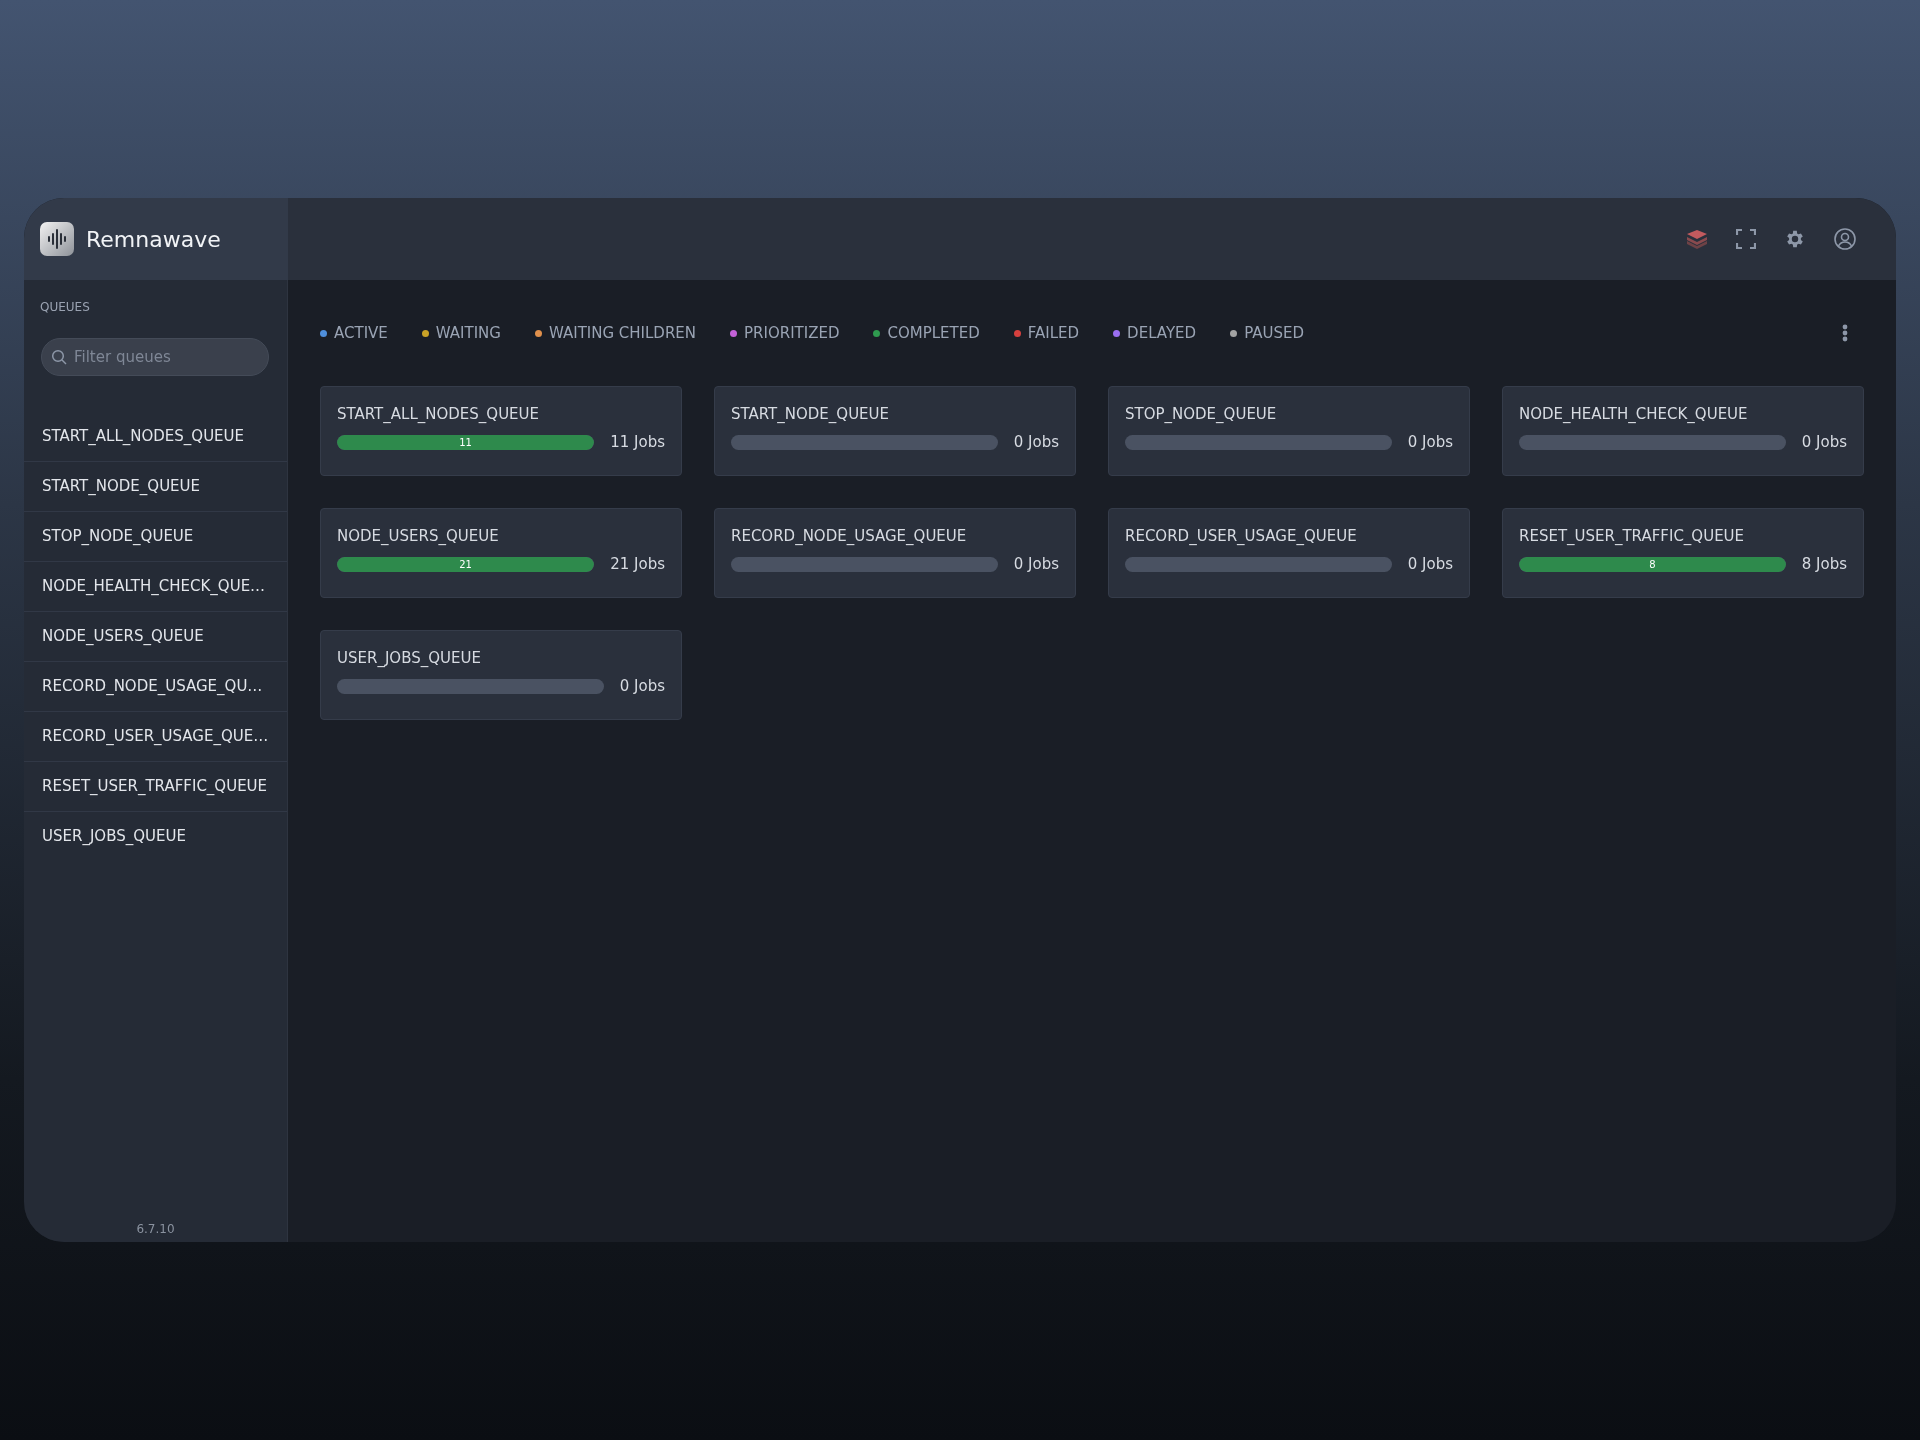 The image size is (1920, 1440). Describe the element at coordinates (155, 787) in the screenshot. I see `queue-link: RESET_USER_TRAFFIC_QUEUE` at that location.